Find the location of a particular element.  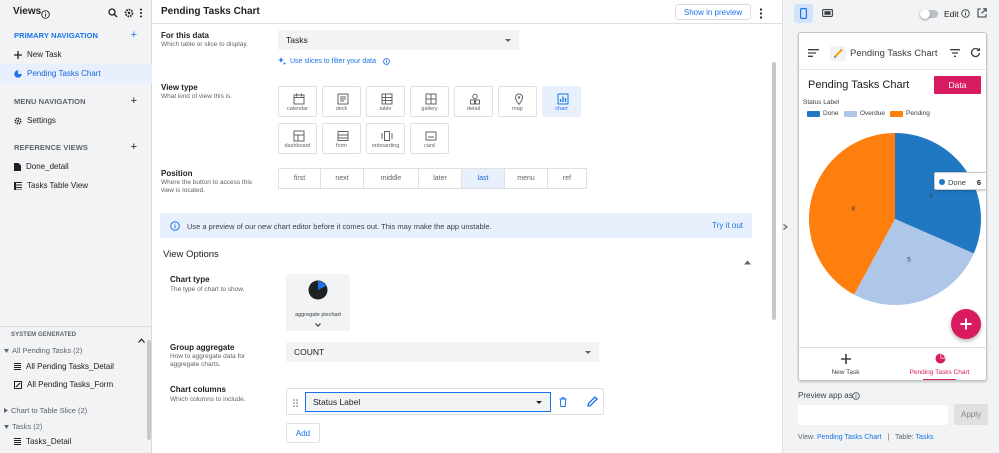

system-item-tasks-detail: Tasks_Detail is located at coordinates (42, 441).